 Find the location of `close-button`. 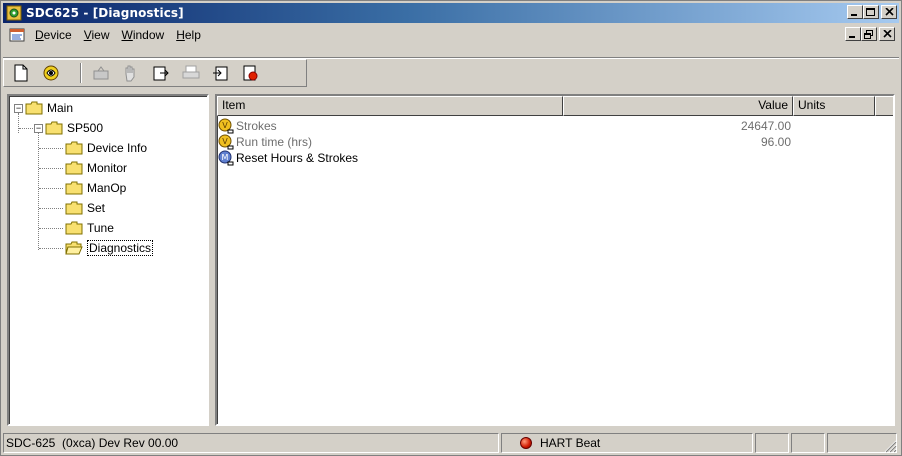

close-button is located at coordinates (889, 12).